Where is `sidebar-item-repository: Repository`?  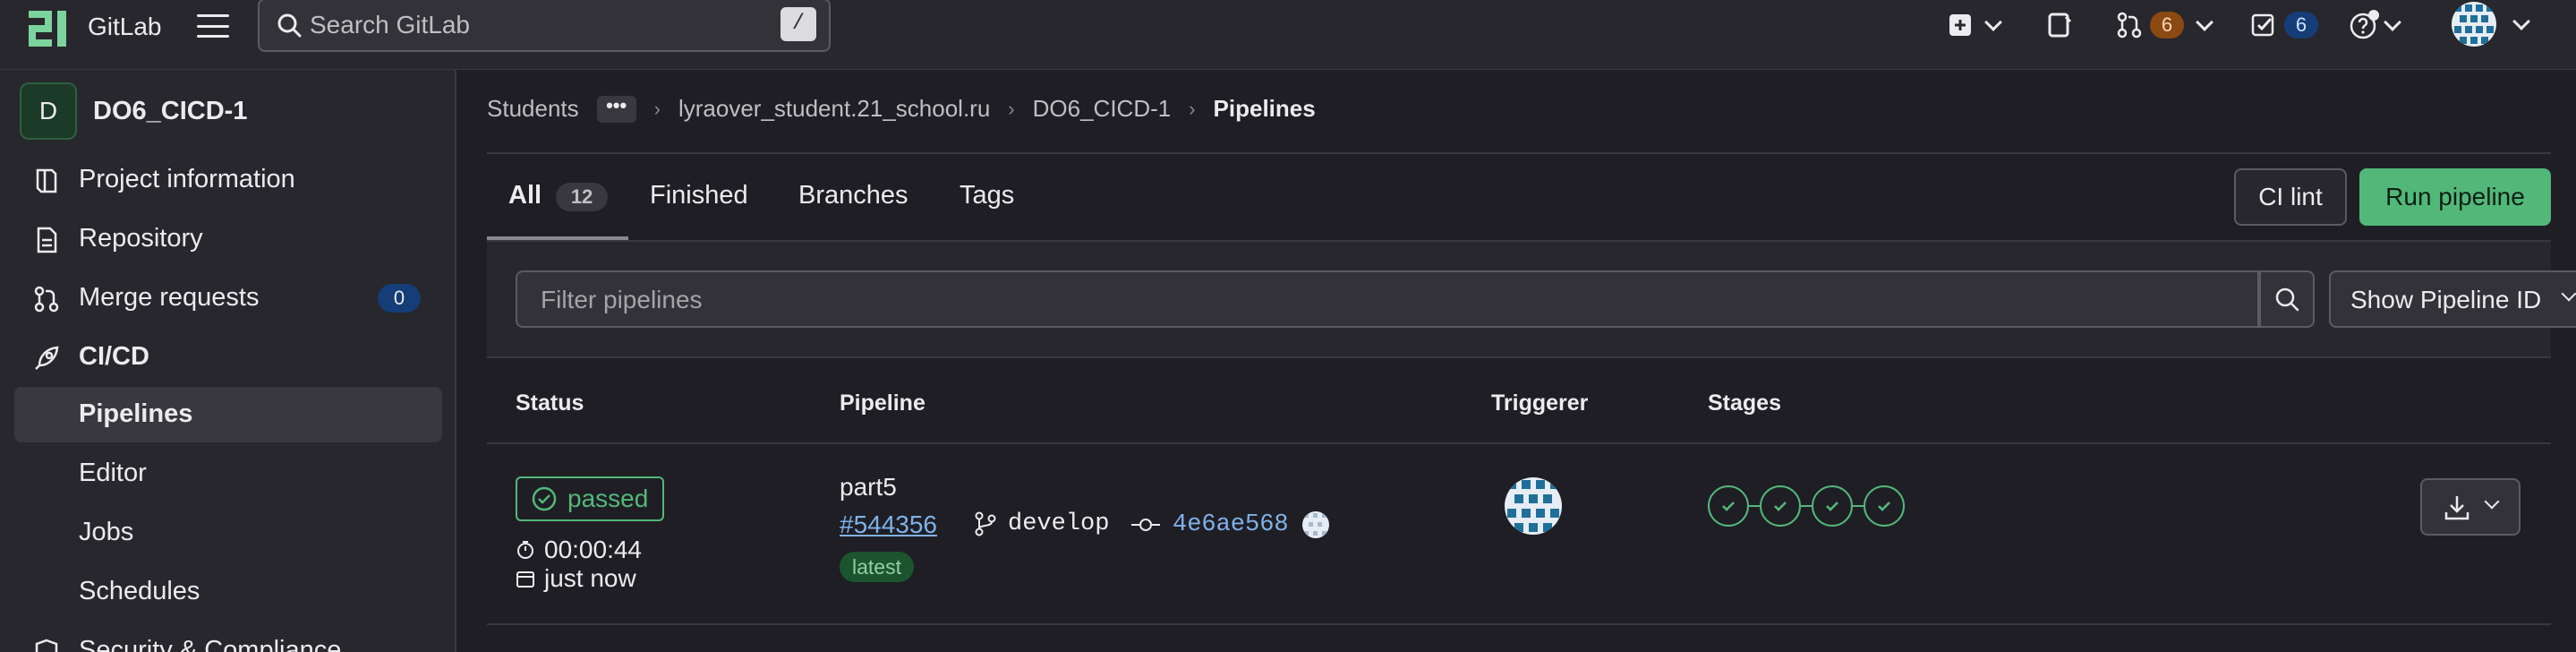
sidebar-item-repository: Repository is located at coordinates (228, 239).